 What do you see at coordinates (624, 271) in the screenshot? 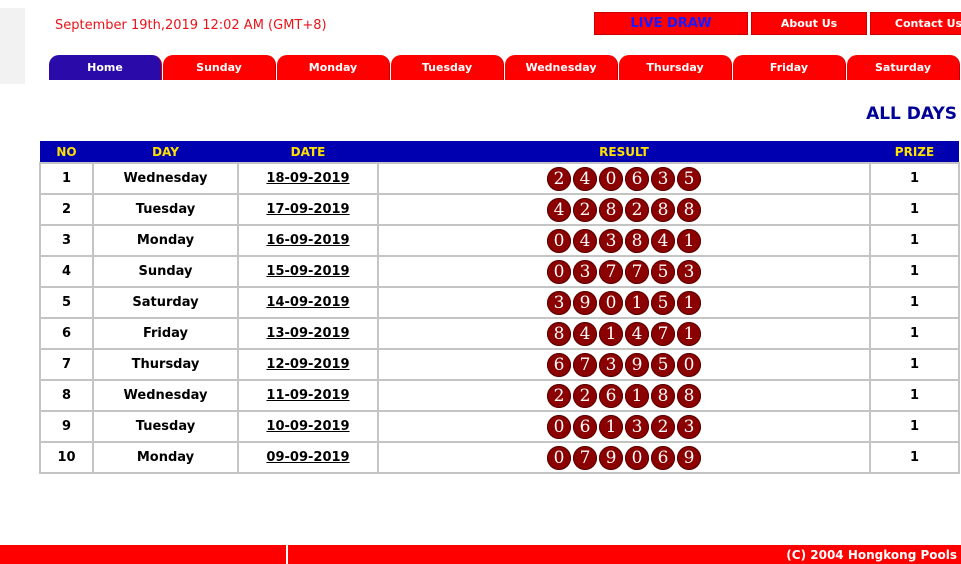
I see `result-balls: 037753` at bounding box center [624, 271].